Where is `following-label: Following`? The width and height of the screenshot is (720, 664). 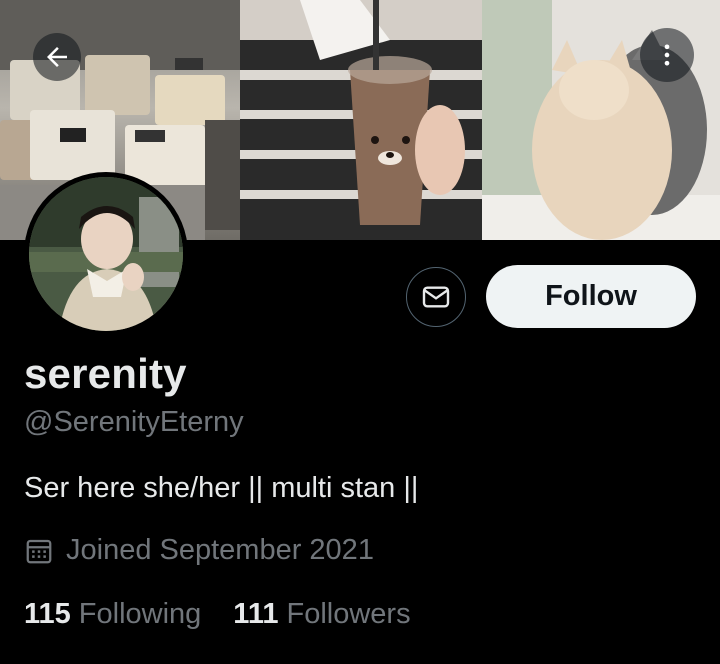
following-label: Following is located at coordinates (140, 614).